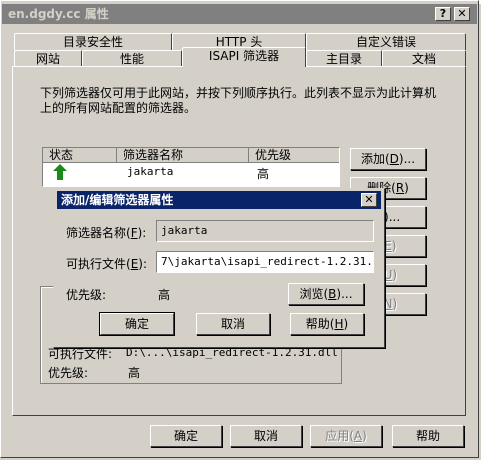 The width and height of the screenshot is (481, 460). What do you see at coordinates (86, 295) in the screenshot?
I see `priority-label: 优先级:` at bounding box center [86, 295].